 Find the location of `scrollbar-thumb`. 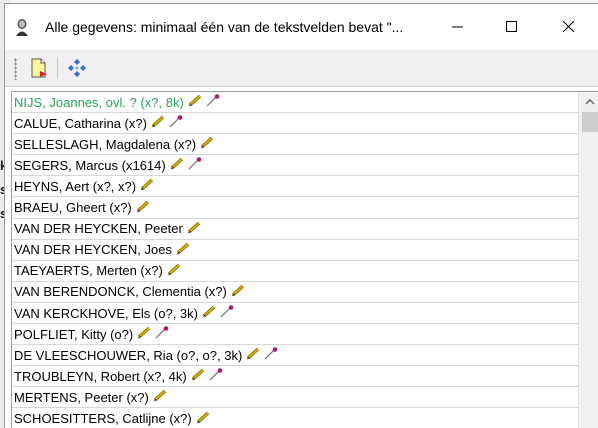

scrollbar-thumb is located at coordinates (590, 122).